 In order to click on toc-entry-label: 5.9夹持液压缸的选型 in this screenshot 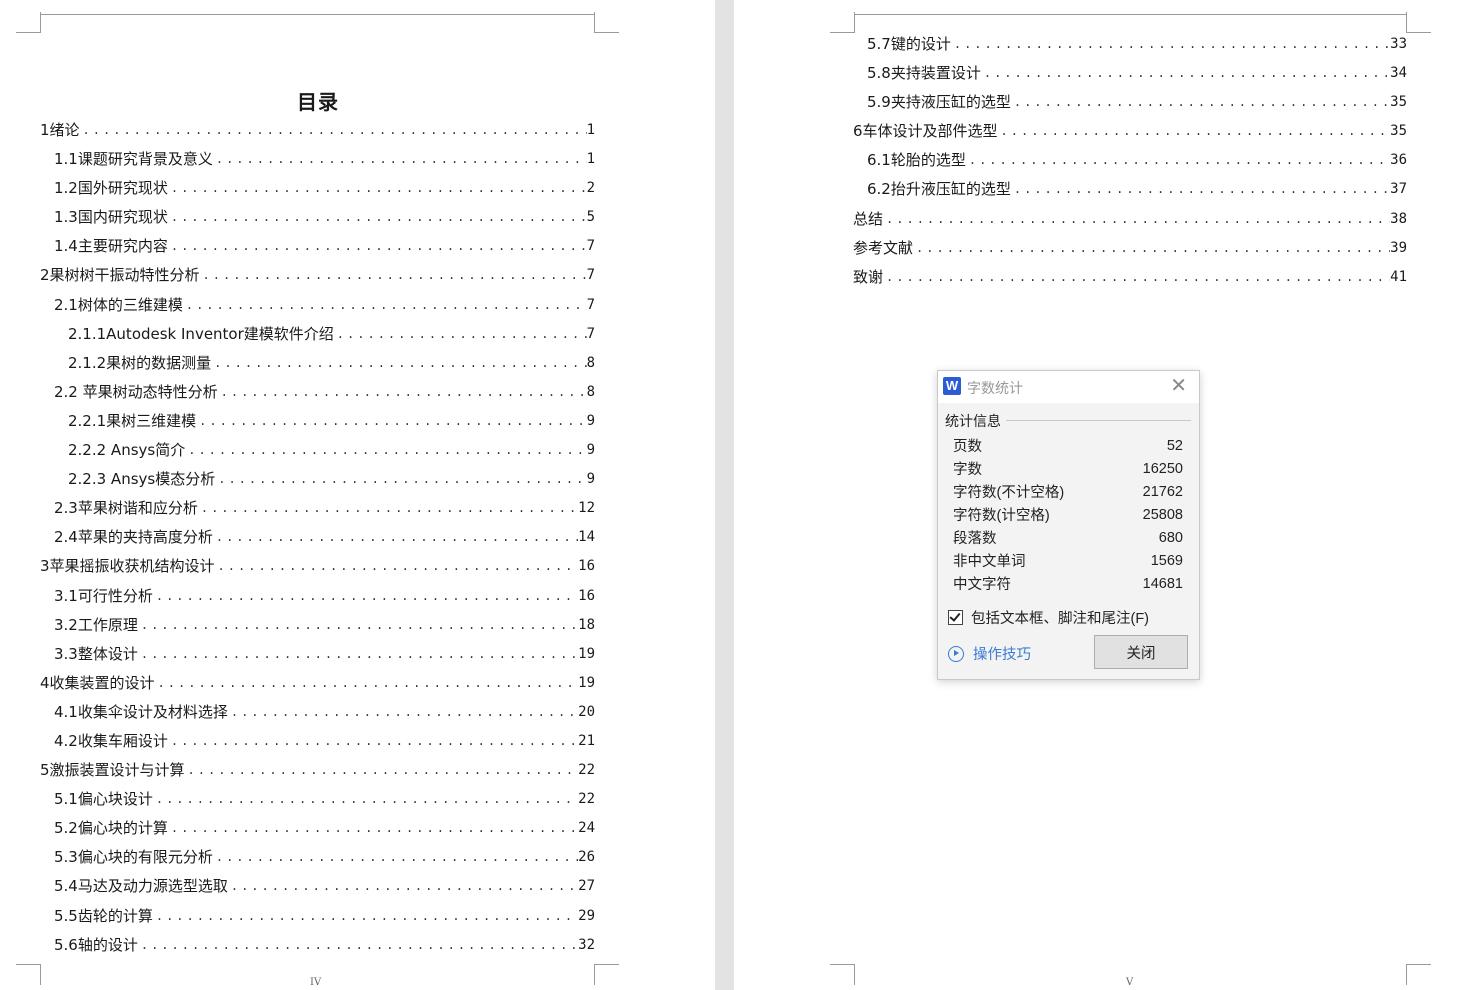, I will do `click(939, 102)`.